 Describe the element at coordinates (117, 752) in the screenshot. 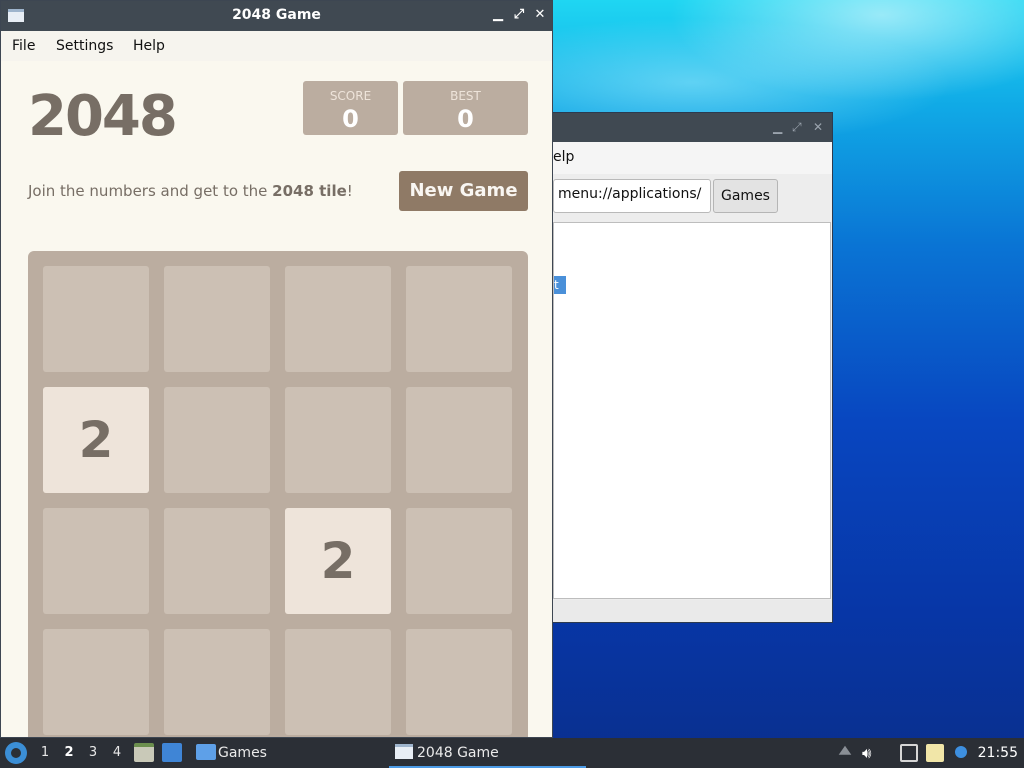

I see `desktop-switch-4: 4` at that location.